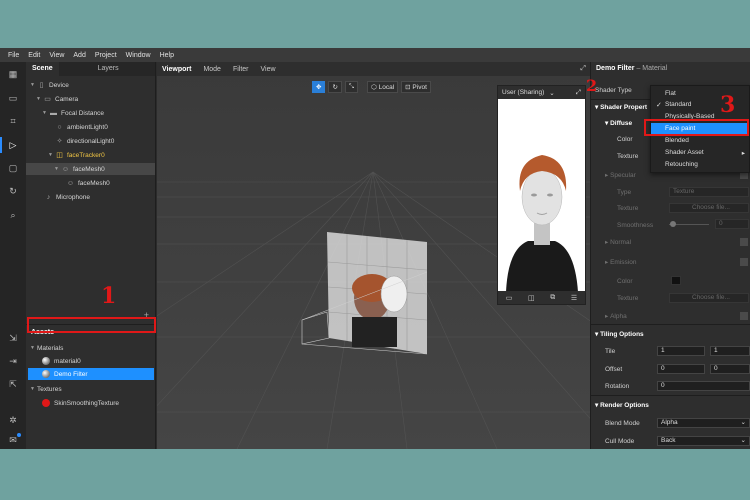 This screenshot has width=750, height=500. Describe the element at coordinates (670, 405) in the screenshot. I see `render-options-header: ▾ Render Options` at that location.